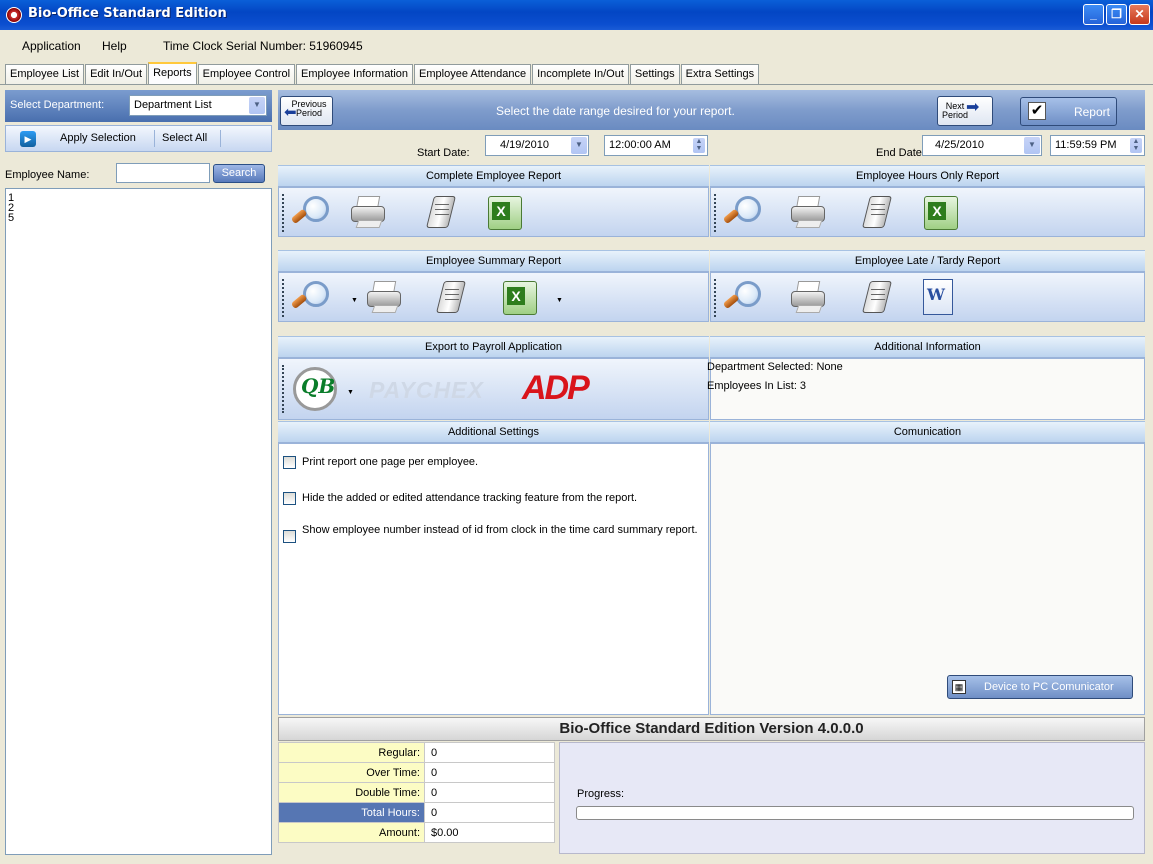 Image resolution: width=1153 pixels, height=864 pixels. I want to click on tab-divider, so click(576, 84).